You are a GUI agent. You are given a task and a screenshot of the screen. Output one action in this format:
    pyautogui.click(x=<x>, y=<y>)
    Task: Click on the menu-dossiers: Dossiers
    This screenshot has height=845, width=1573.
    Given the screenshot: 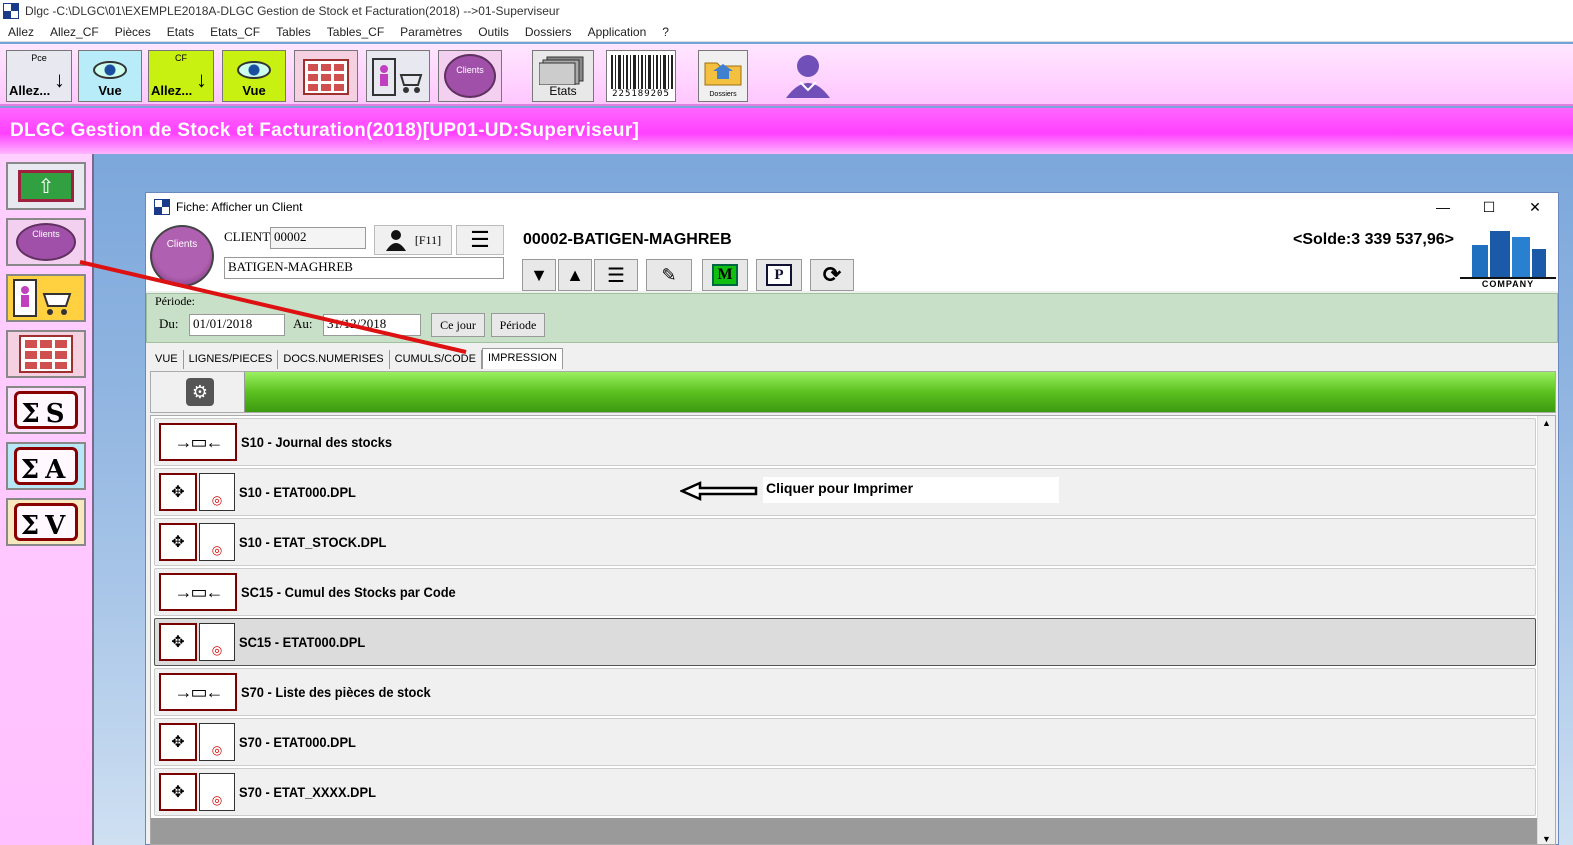 What is the action you would take?
    pyautogui.click(x=548, y=32)
    